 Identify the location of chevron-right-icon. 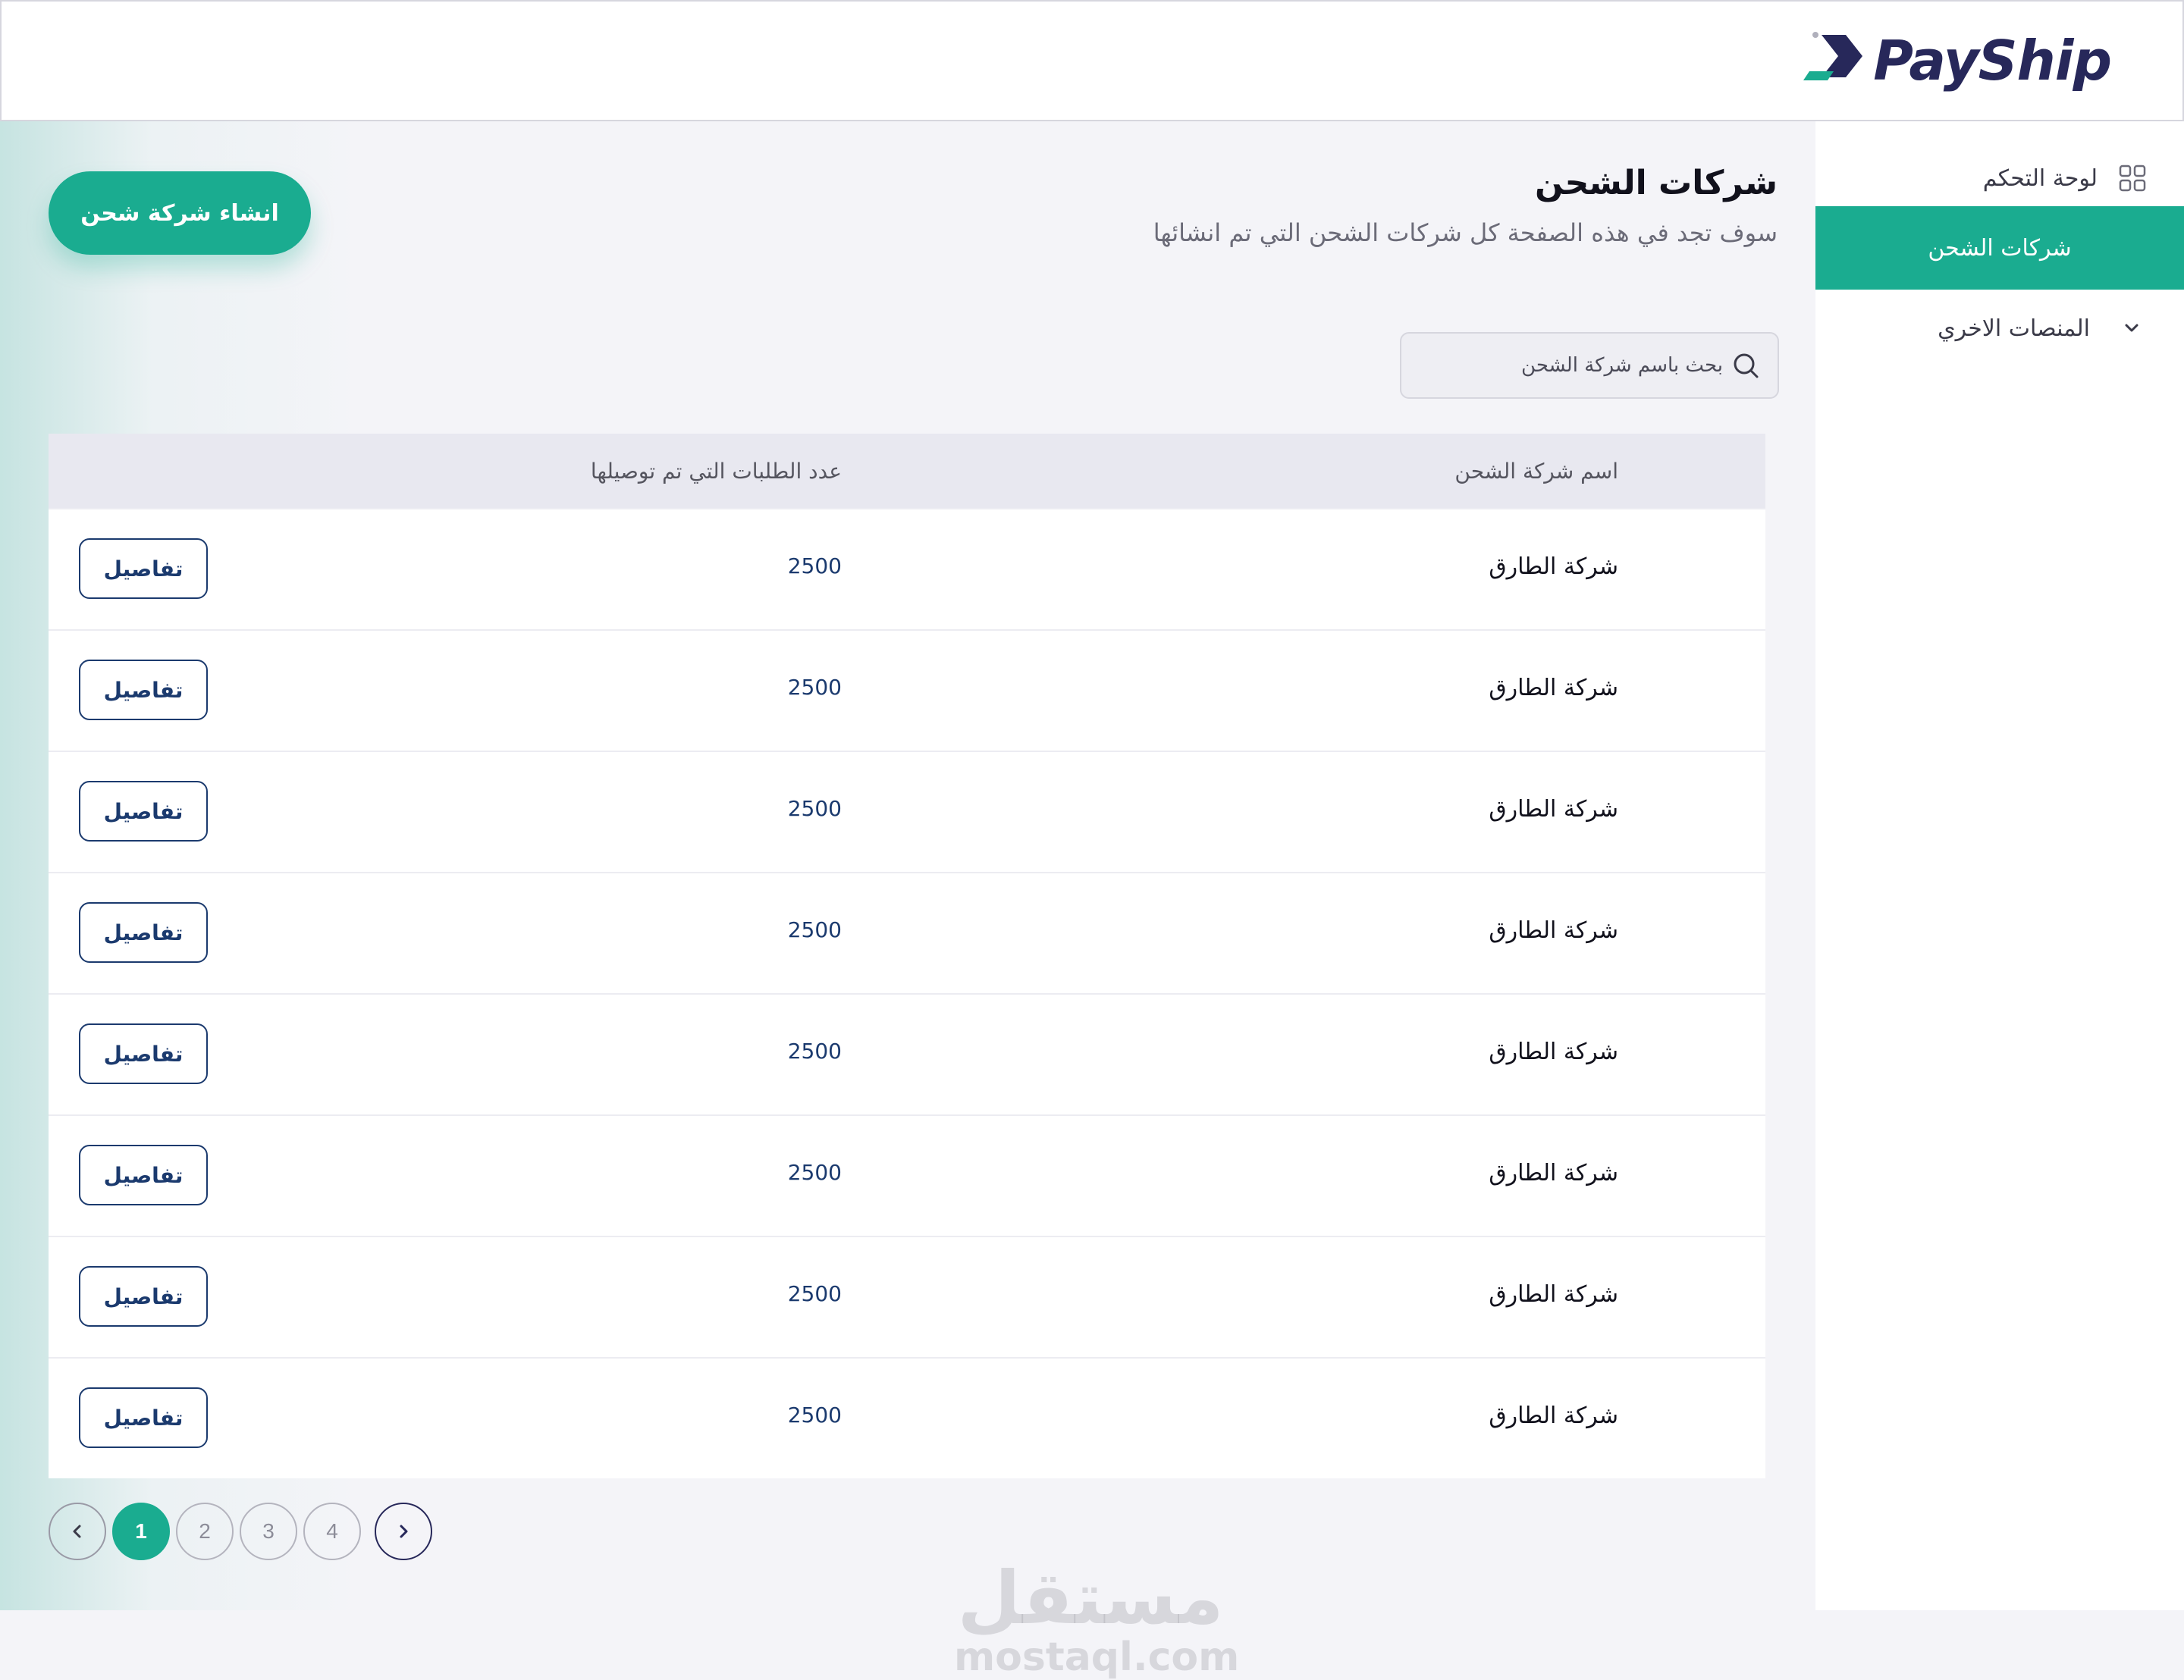
(404, 1531).